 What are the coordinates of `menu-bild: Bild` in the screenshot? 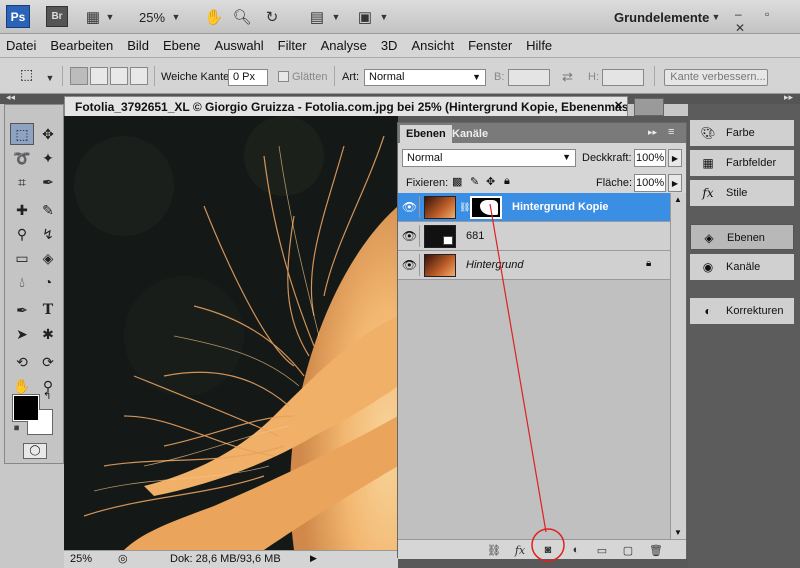 It's located at (138, 45).